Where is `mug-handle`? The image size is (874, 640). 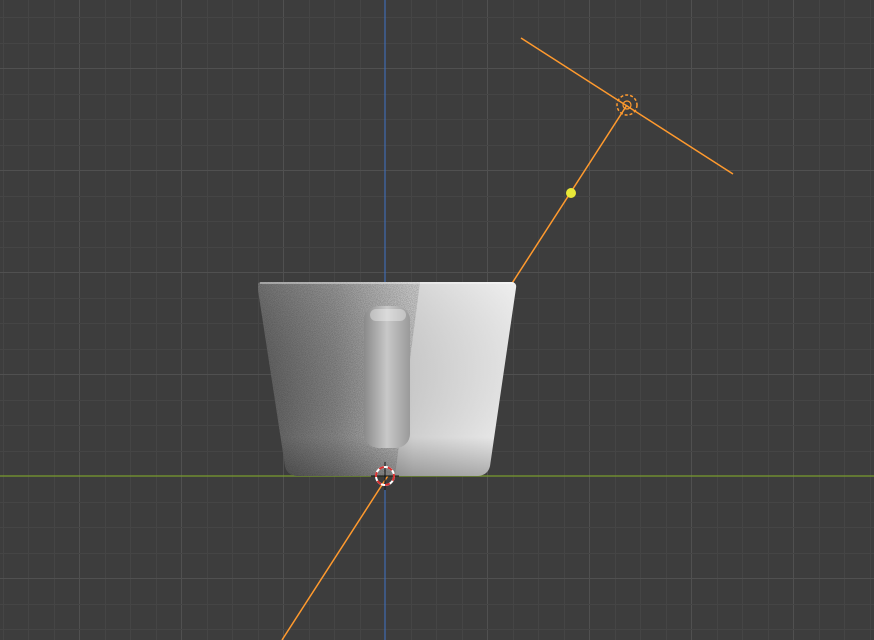
mug-handle is located at coordinates (387, 377).